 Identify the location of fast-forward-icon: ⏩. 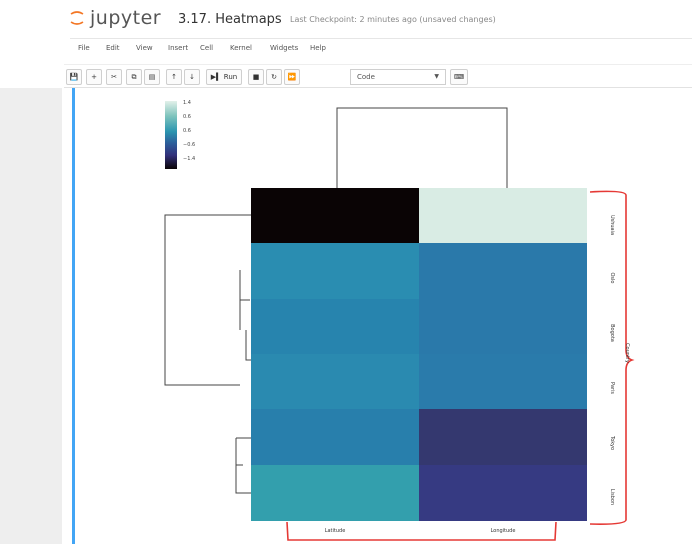
(292, 77).